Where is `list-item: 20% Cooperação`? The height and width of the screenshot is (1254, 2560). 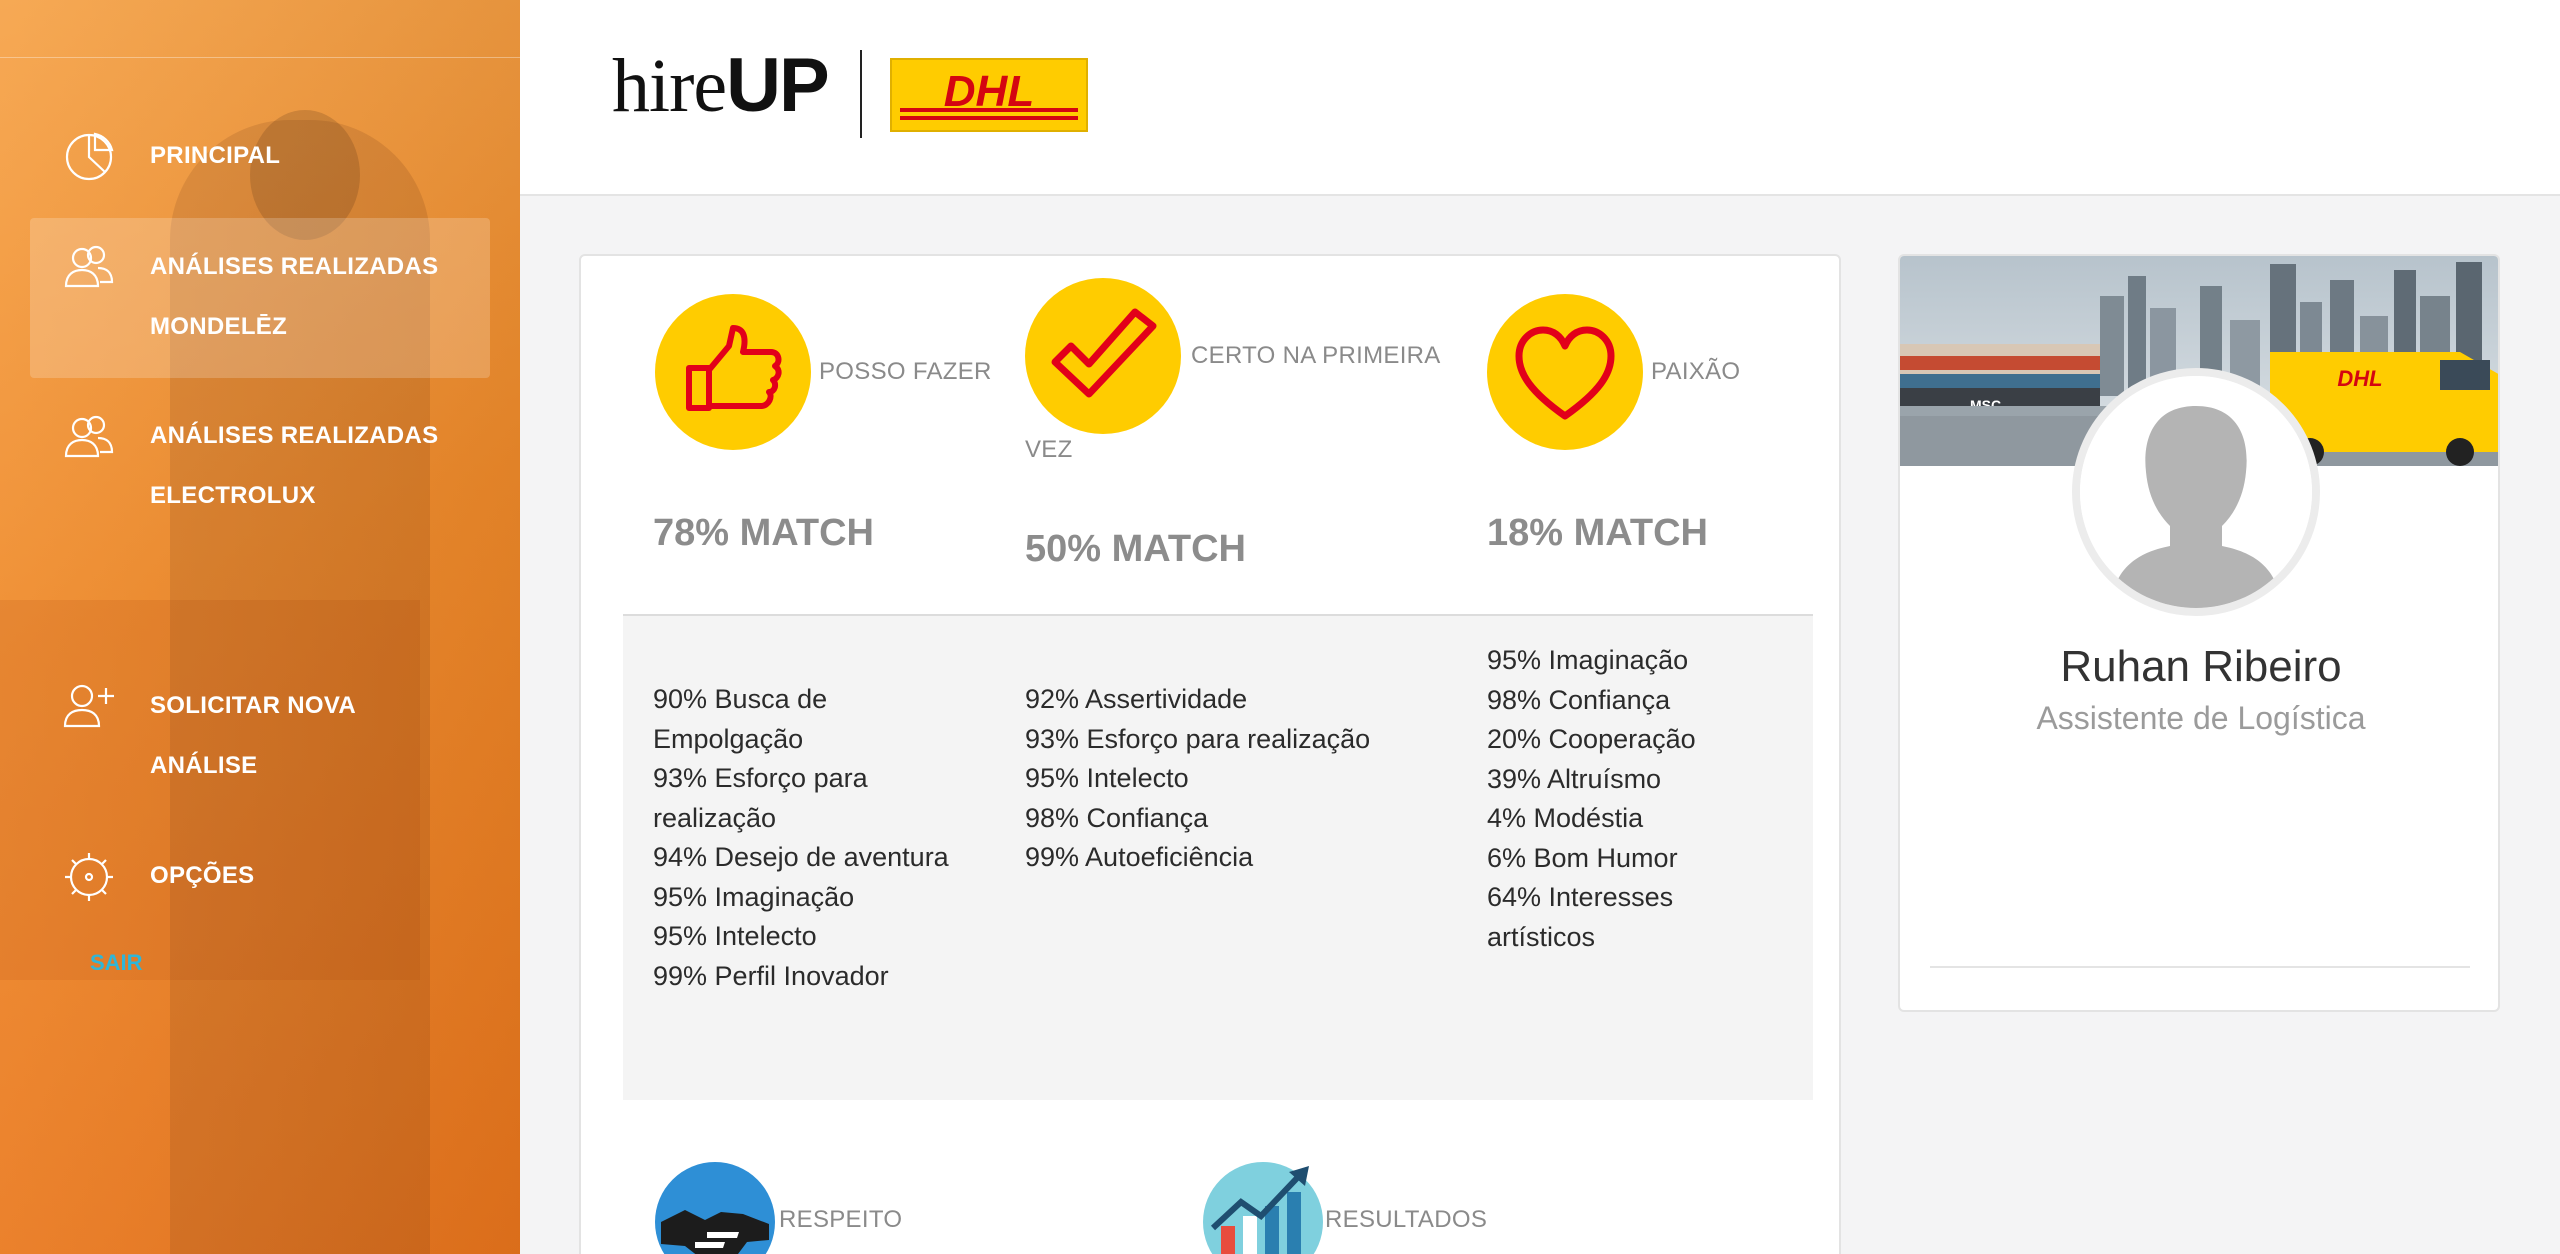 list-item: 20% Cooperação is located at coordinates (1591, 739).